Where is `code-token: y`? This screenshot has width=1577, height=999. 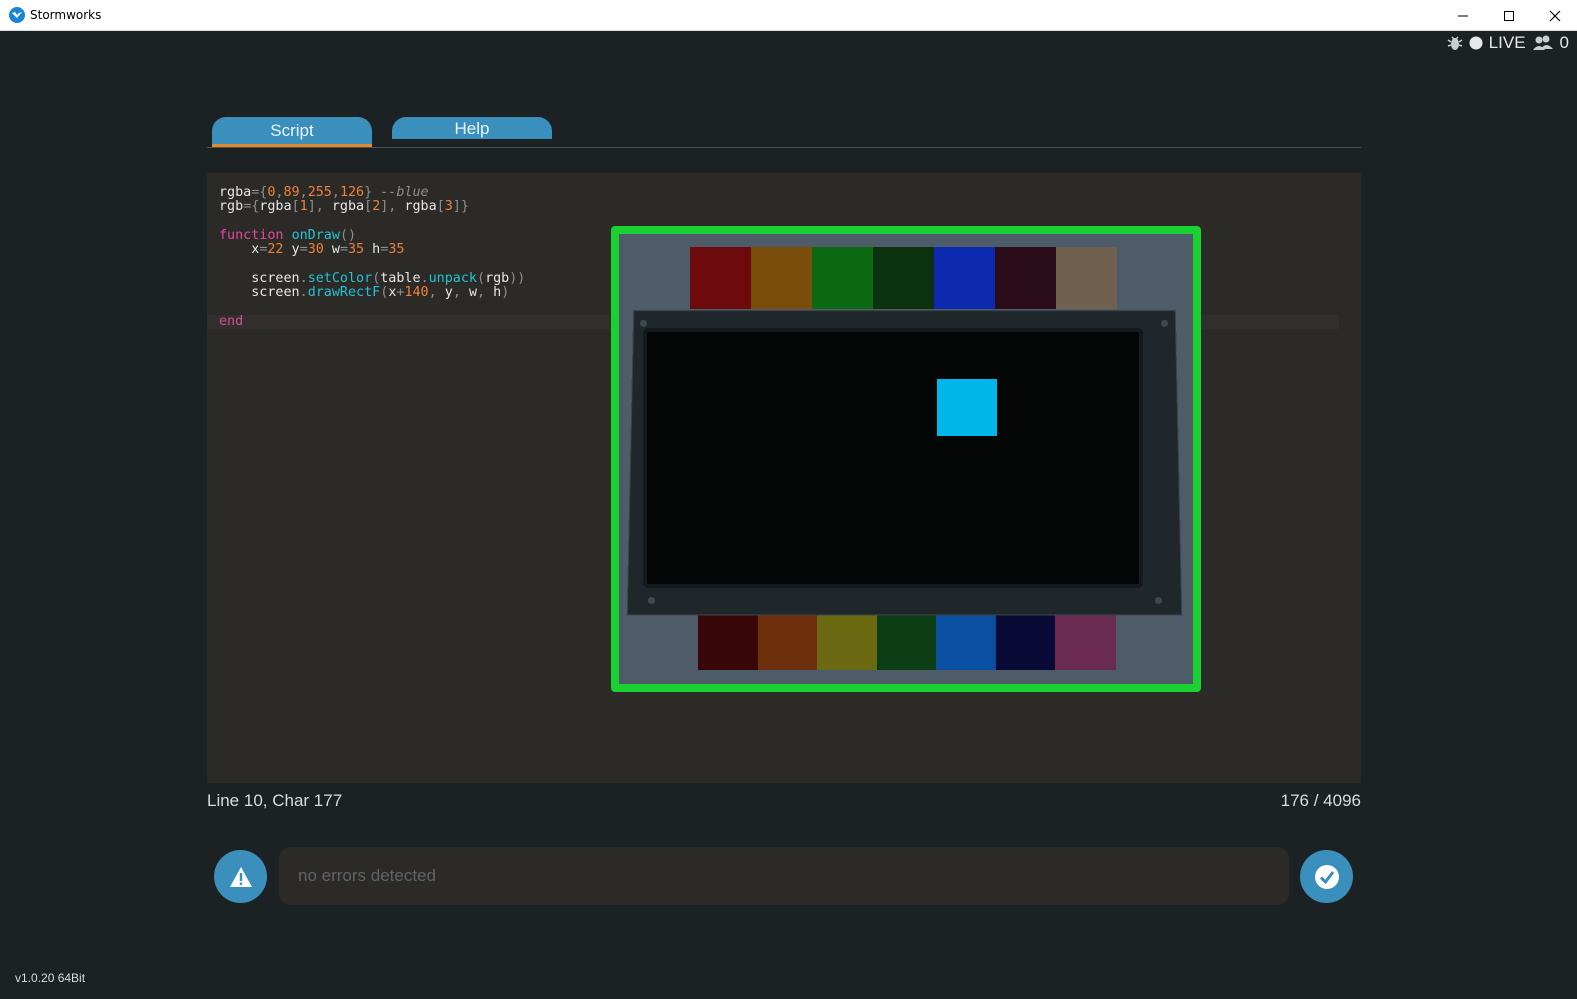 code-token: y is located at coordinates (448, 293).